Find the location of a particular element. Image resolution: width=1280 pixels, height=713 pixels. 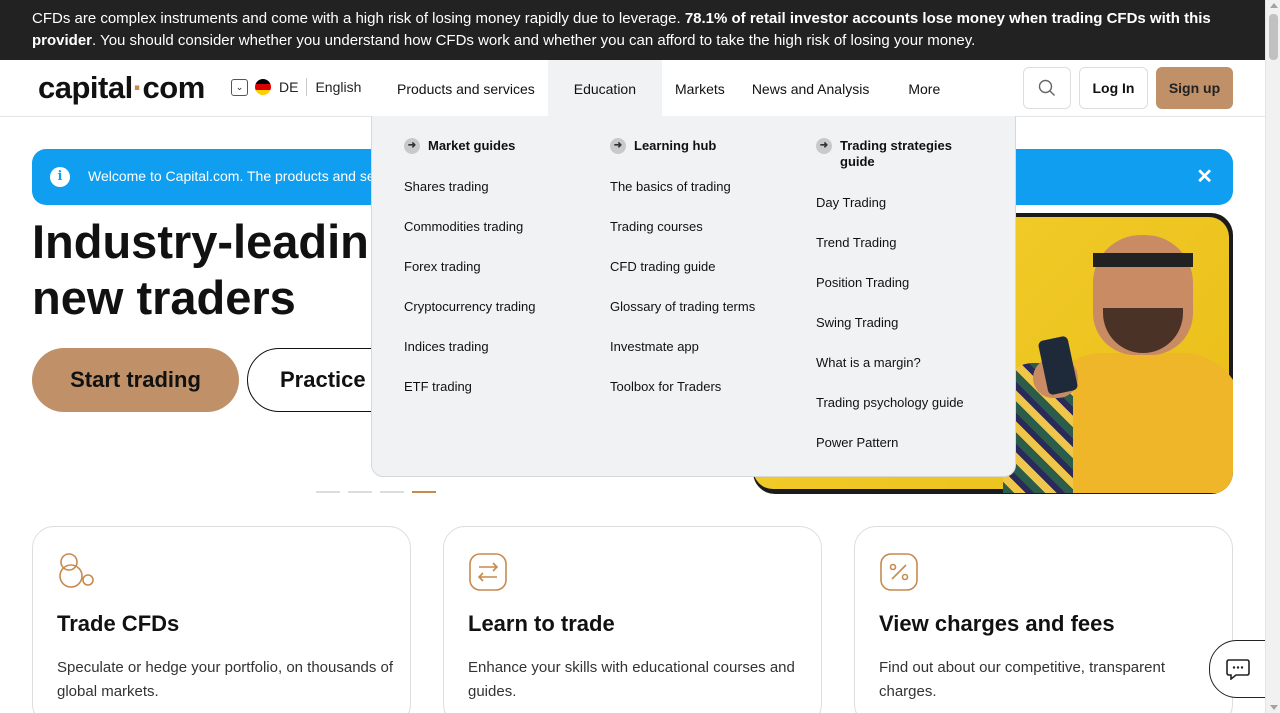

learning-hub-link: Glossary of trading terms is located at coordinates (700, 319).